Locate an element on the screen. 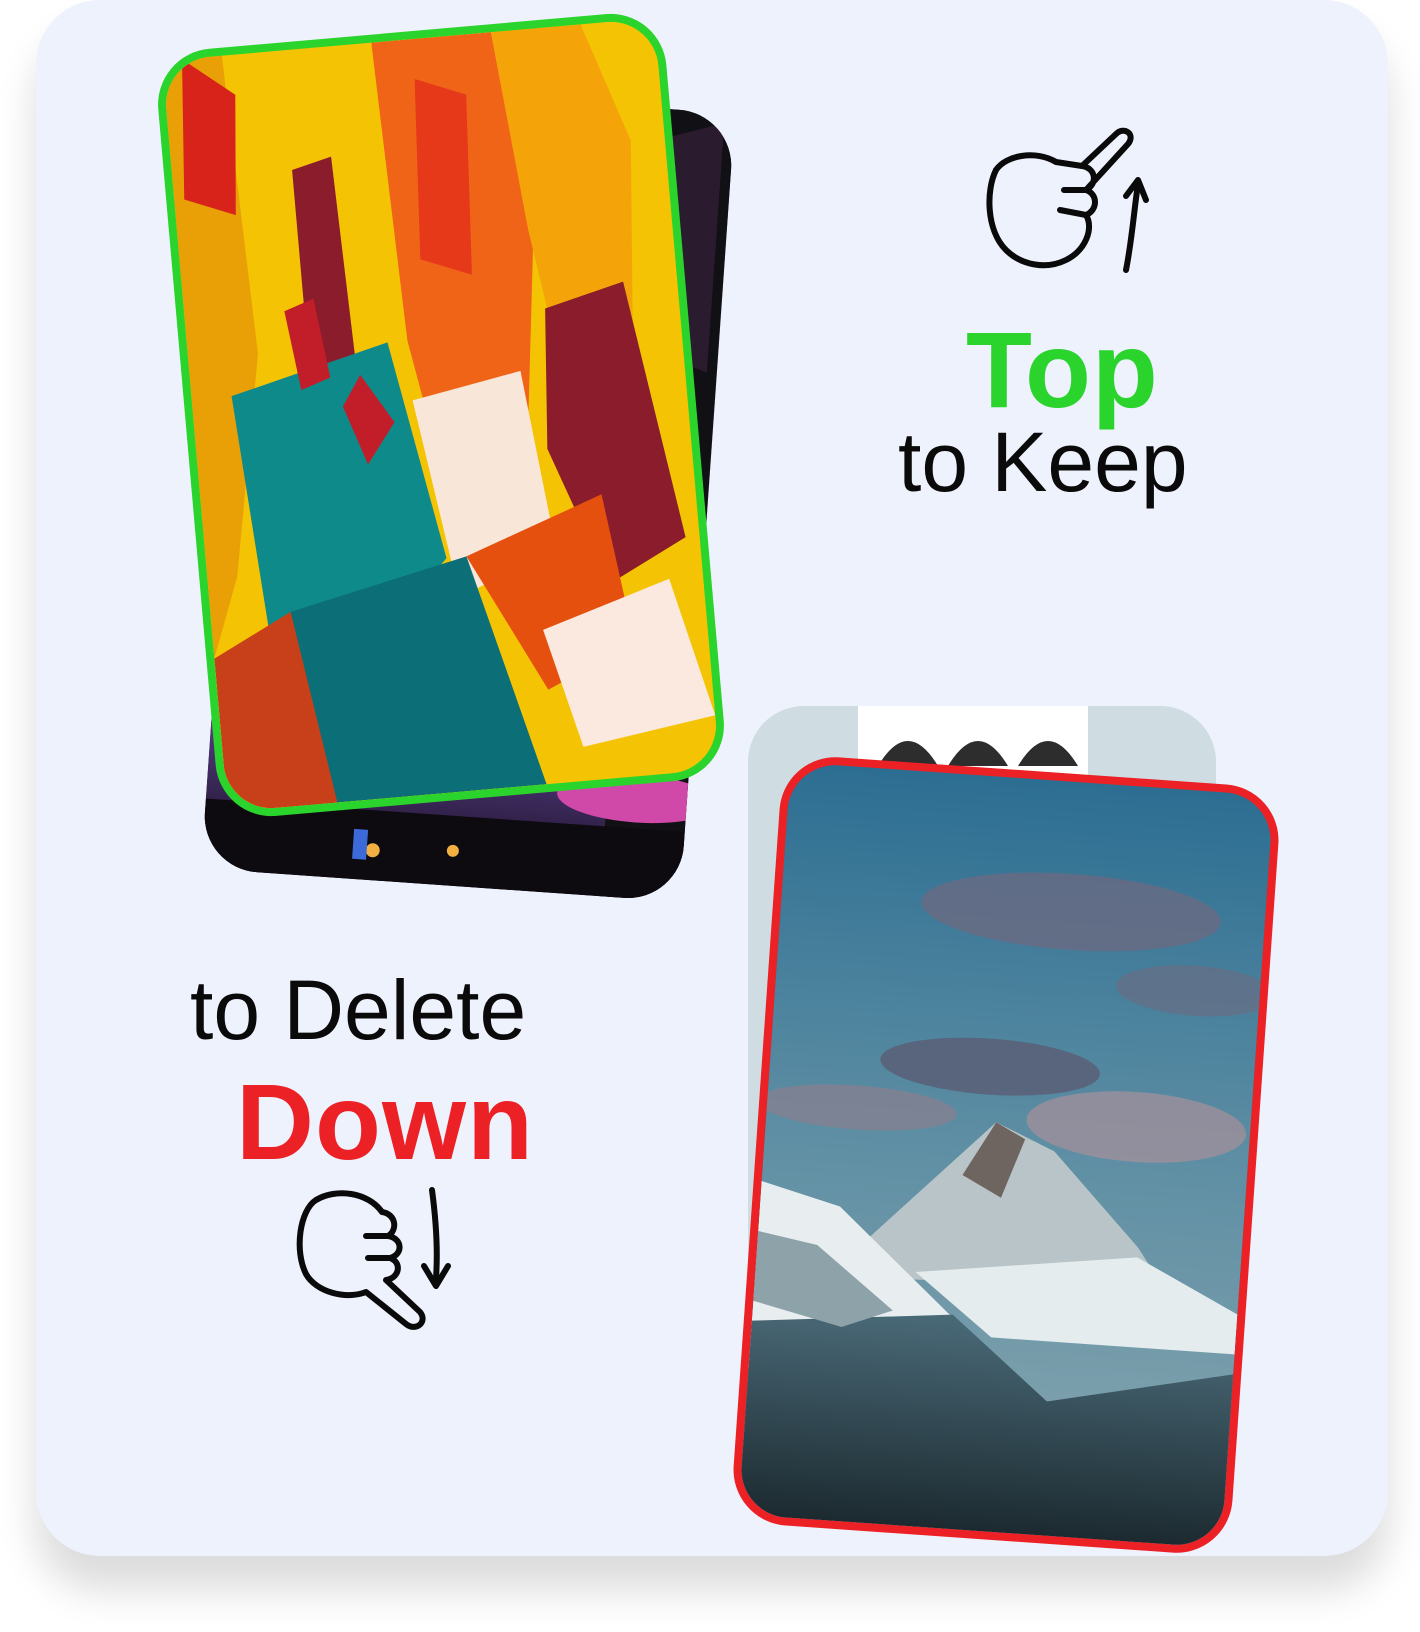 This screenshot has width=1420, height=1632. keep-direction-label: Top is located at coordinates (1062, 369).